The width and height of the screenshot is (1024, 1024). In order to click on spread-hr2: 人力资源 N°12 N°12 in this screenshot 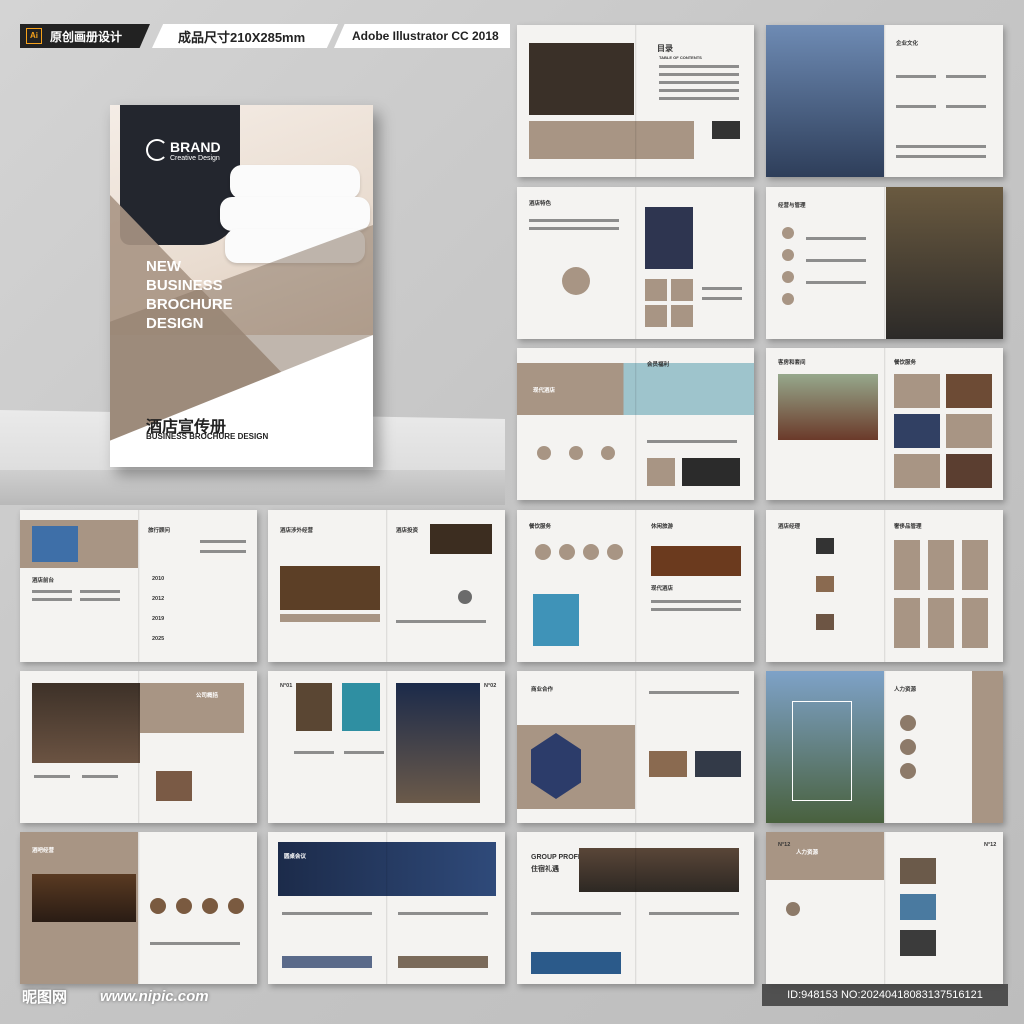, I will do `click(884, 908)`.